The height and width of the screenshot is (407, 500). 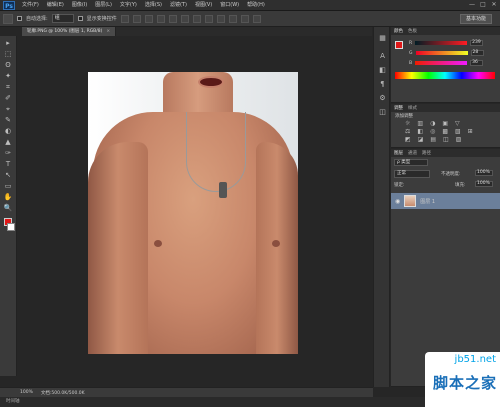 What do you see at coordinates (445, 123) in the screenshot?
I see `exposure-icon: ▣` at bounding box center [445, 123].